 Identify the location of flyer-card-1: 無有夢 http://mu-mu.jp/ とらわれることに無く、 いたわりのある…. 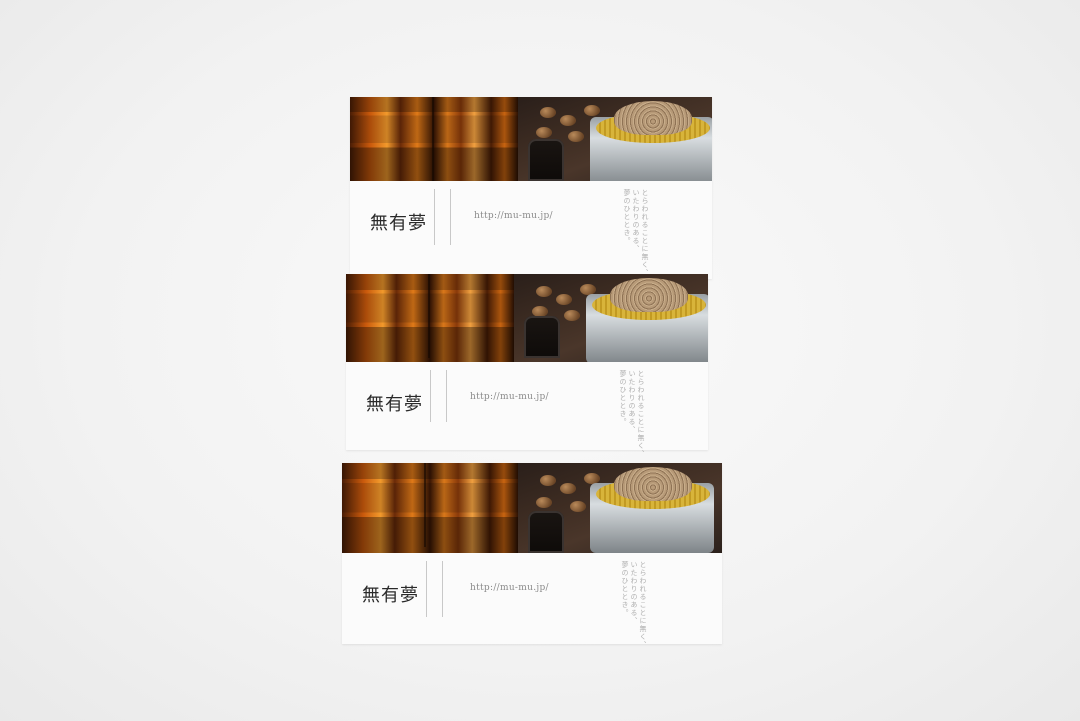
(531, 188).